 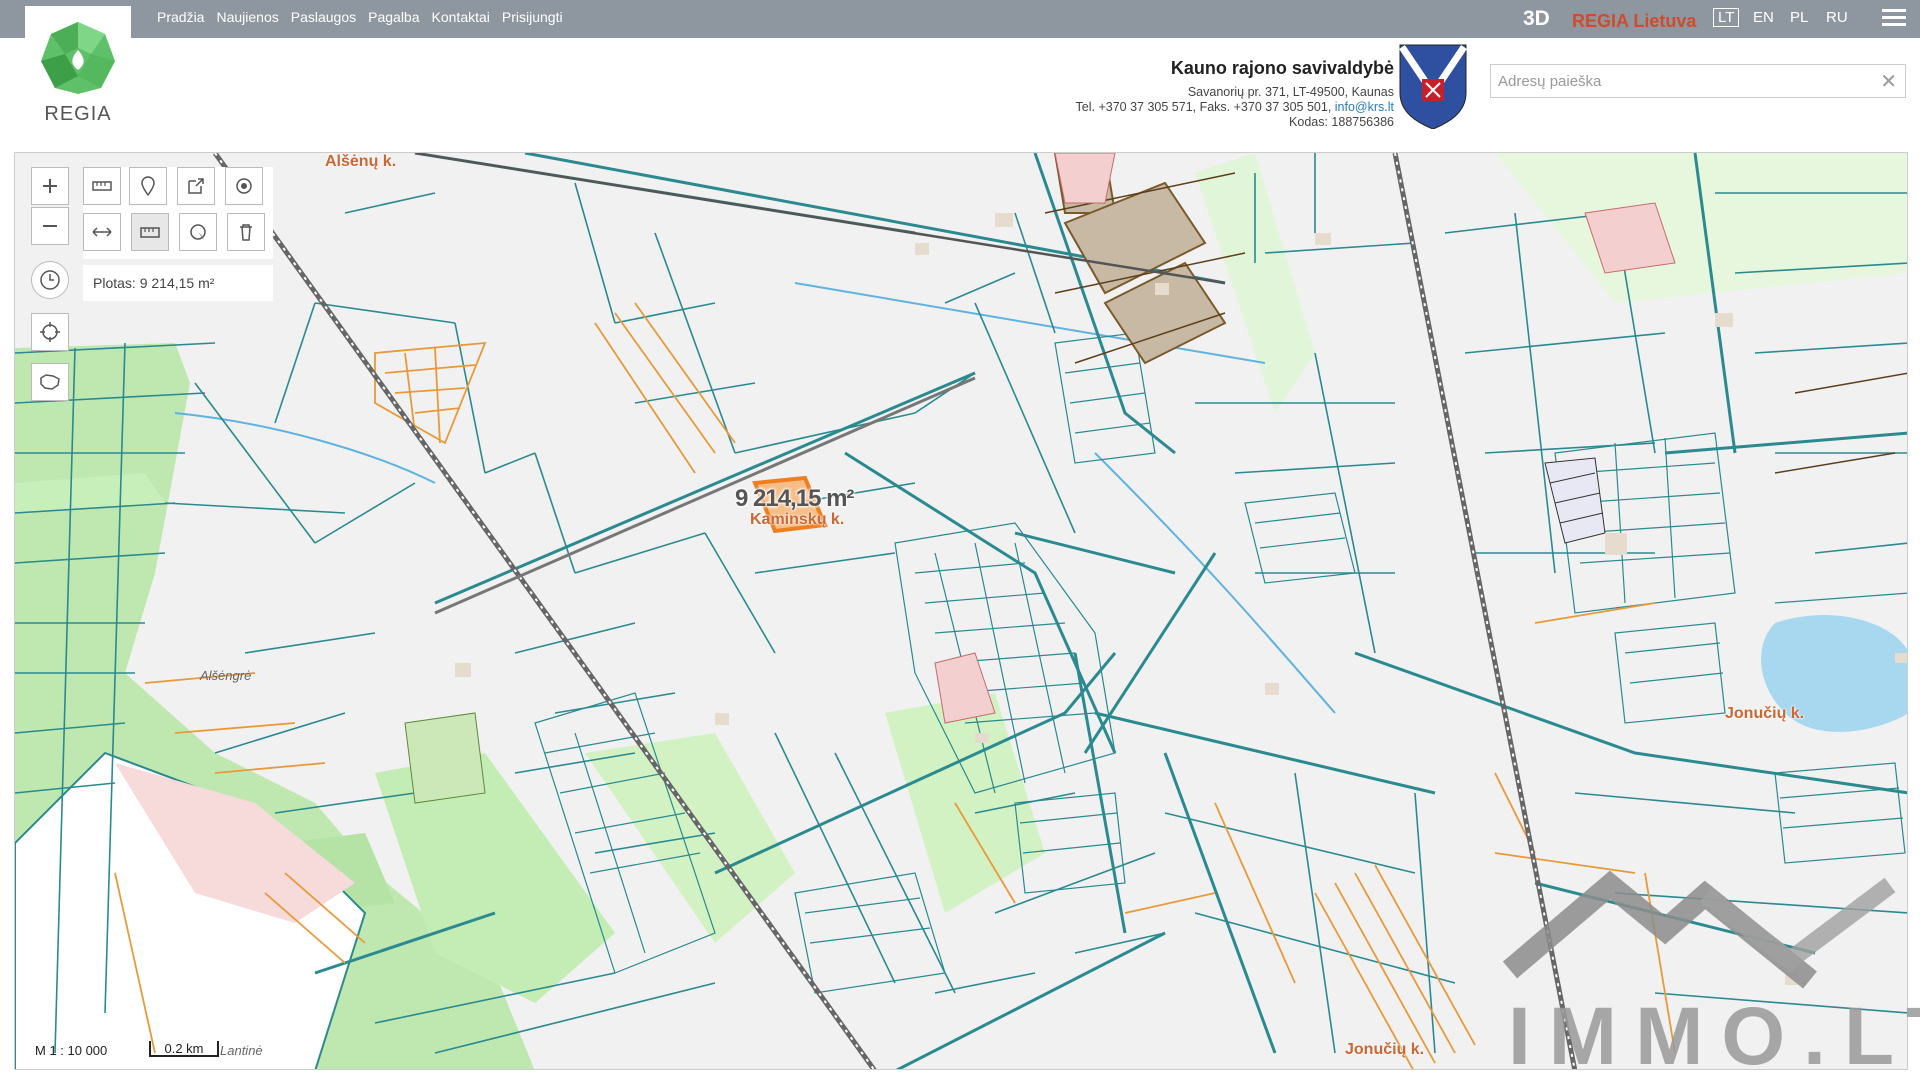 What do you see at coordinates (241, 1050) in the screenshot?
I see `place-label-lantine: Lantinė` at bounding box center [241, 1050].